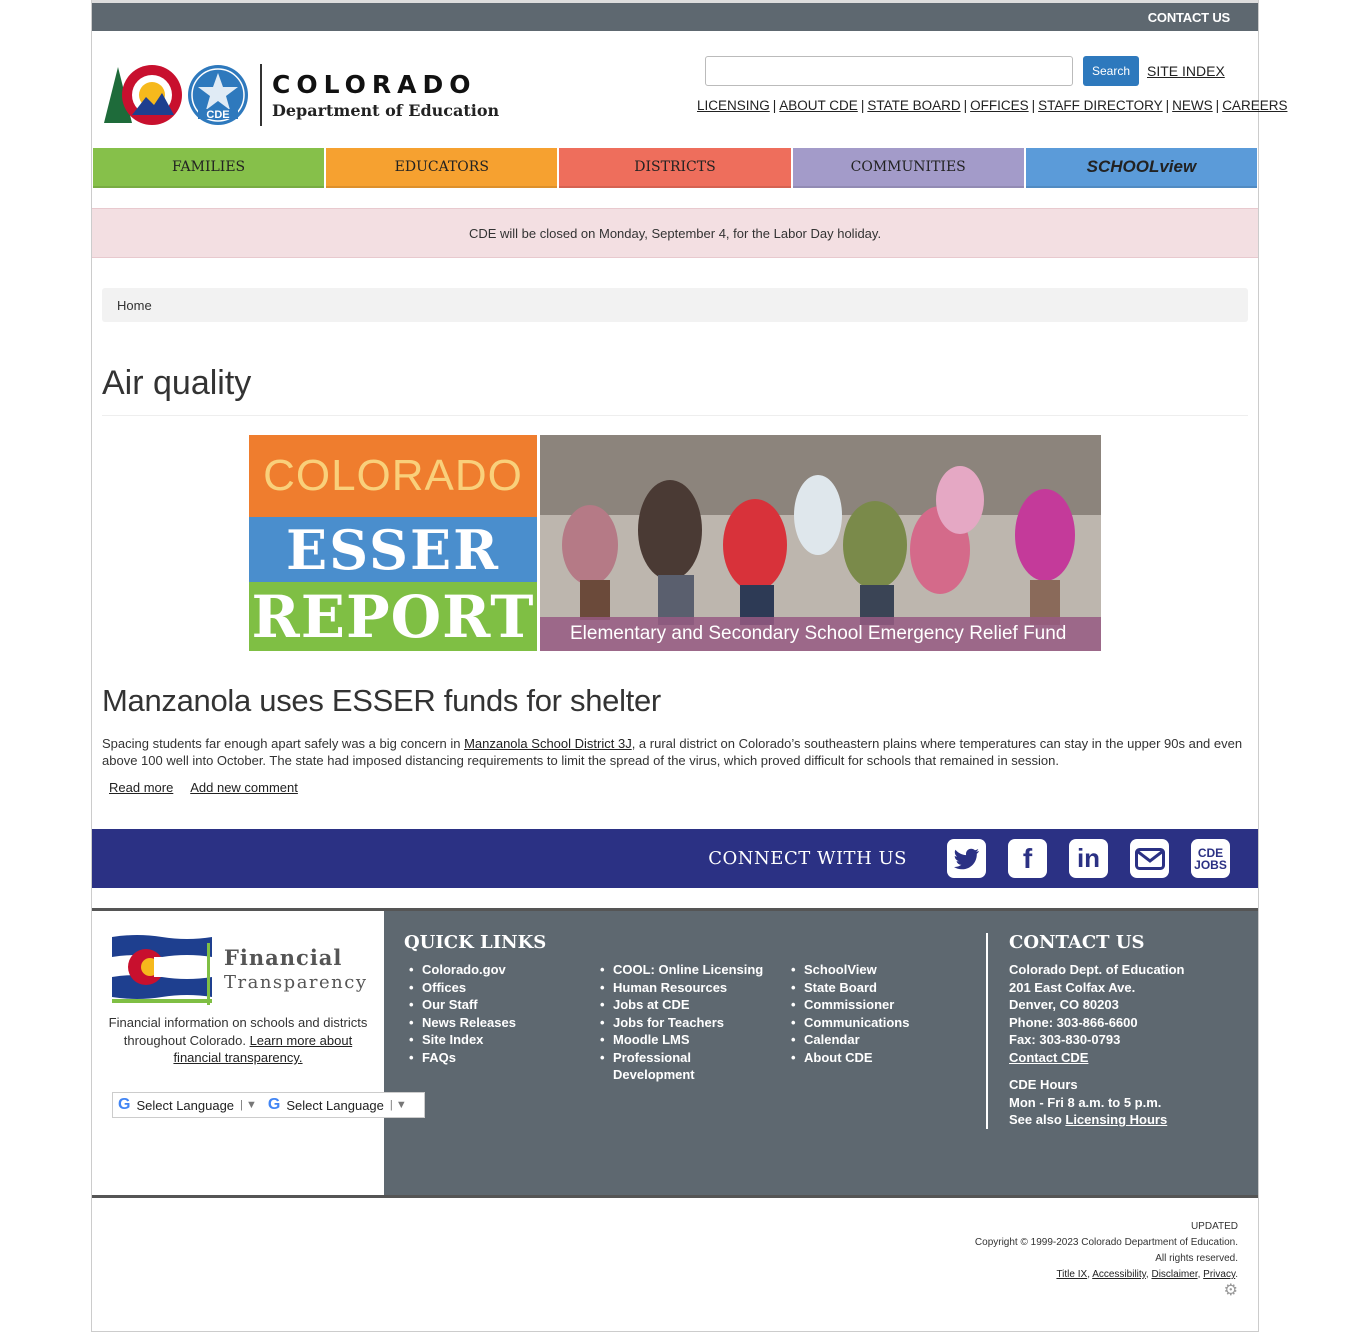 The image size is (1350, 1332). I want to click on financial-transparency-logo: Financial Transparency, so click(240, 971).